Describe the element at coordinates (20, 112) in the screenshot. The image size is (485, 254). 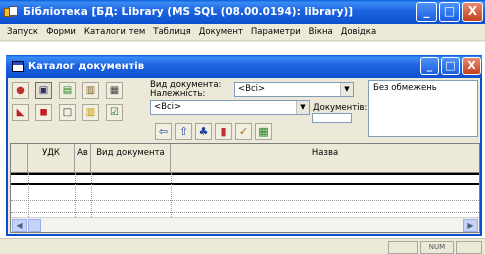
I see `delete-doc-icon: ◣` at that location.